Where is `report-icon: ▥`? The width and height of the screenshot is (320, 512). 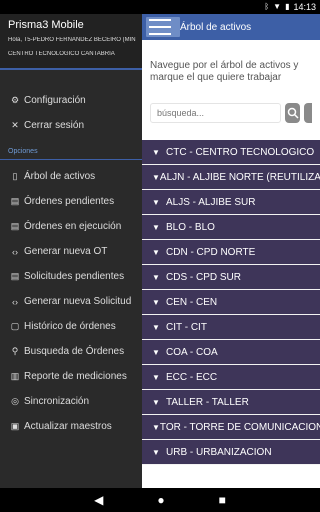
report-icon: ▥ is located at coordinates (15, 376).